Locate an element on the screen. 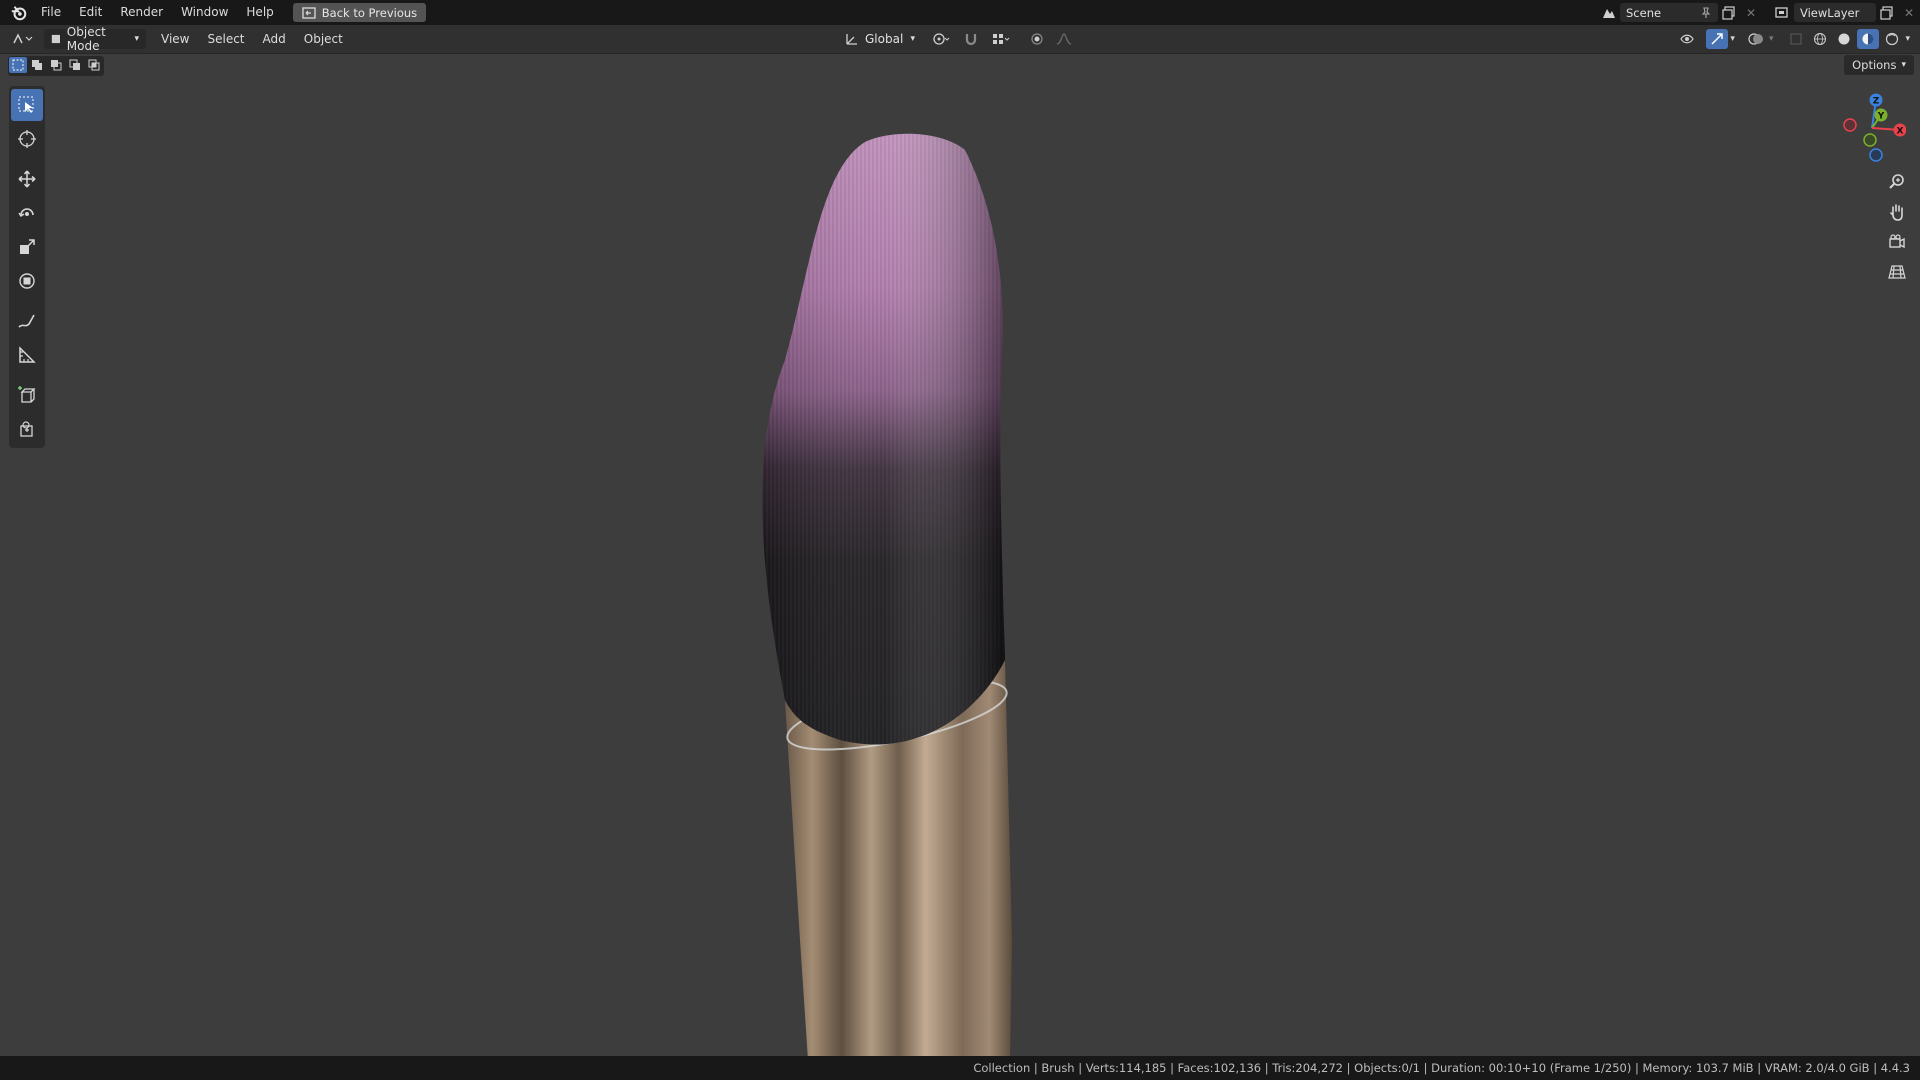 Image resolution: width=1920 pixels, height=1080 pixels. editor-type-button is located at coordinates (23, 39).